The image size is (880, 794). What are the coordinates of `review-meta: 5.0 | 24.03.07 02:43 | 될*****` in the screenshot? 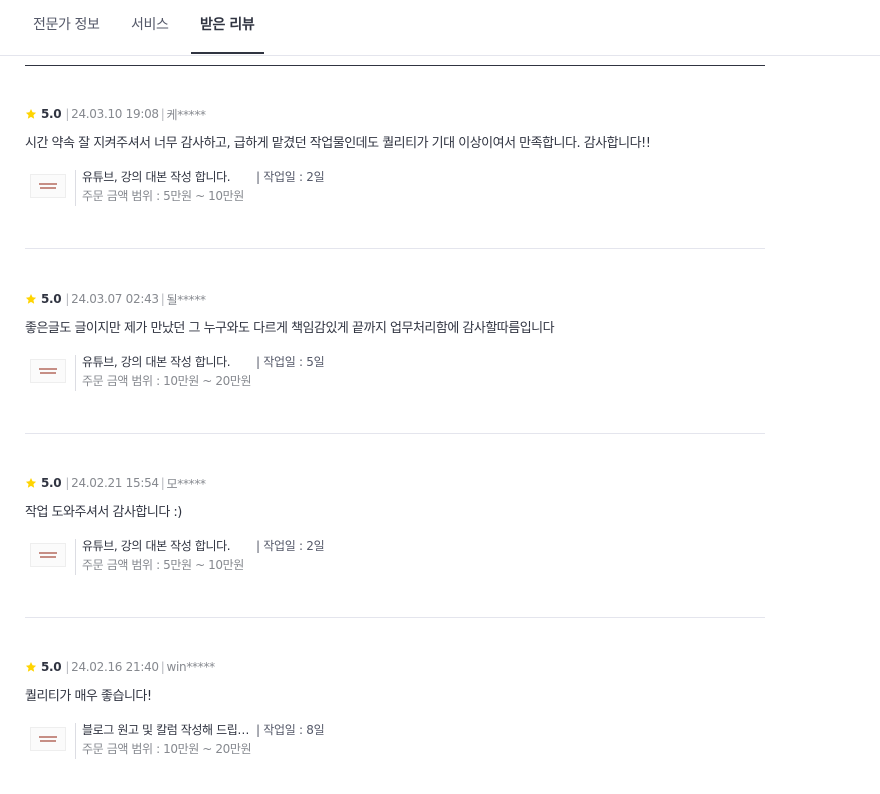 It's located at (115, 299).